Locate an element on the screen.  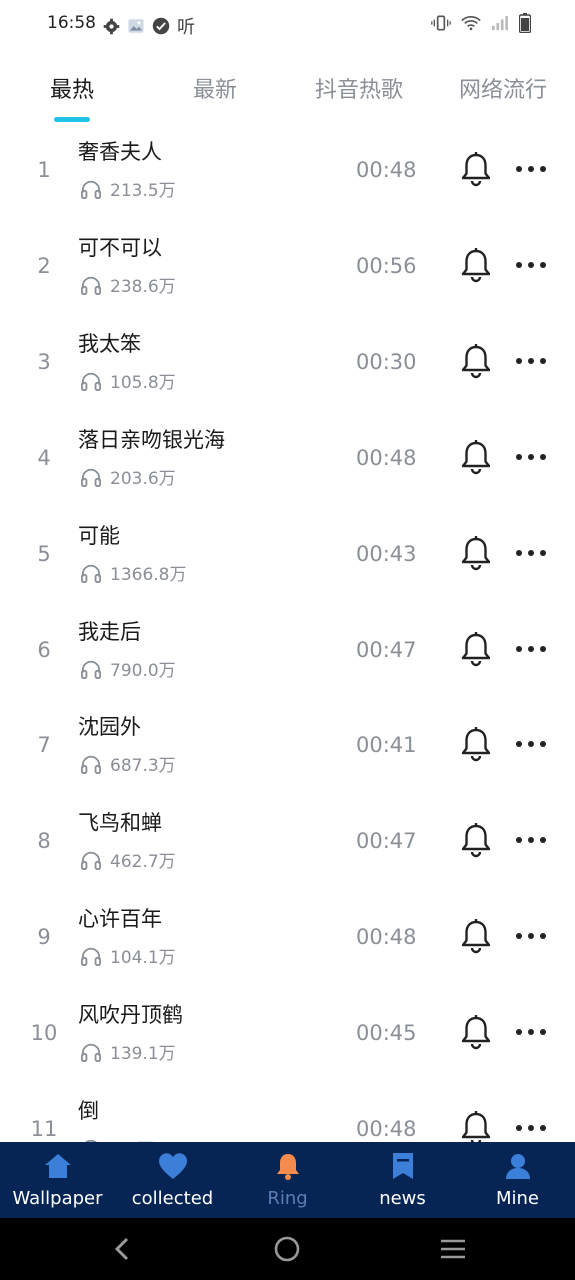
song-title: 奢香夫人 is located at coordinates (120, 152).